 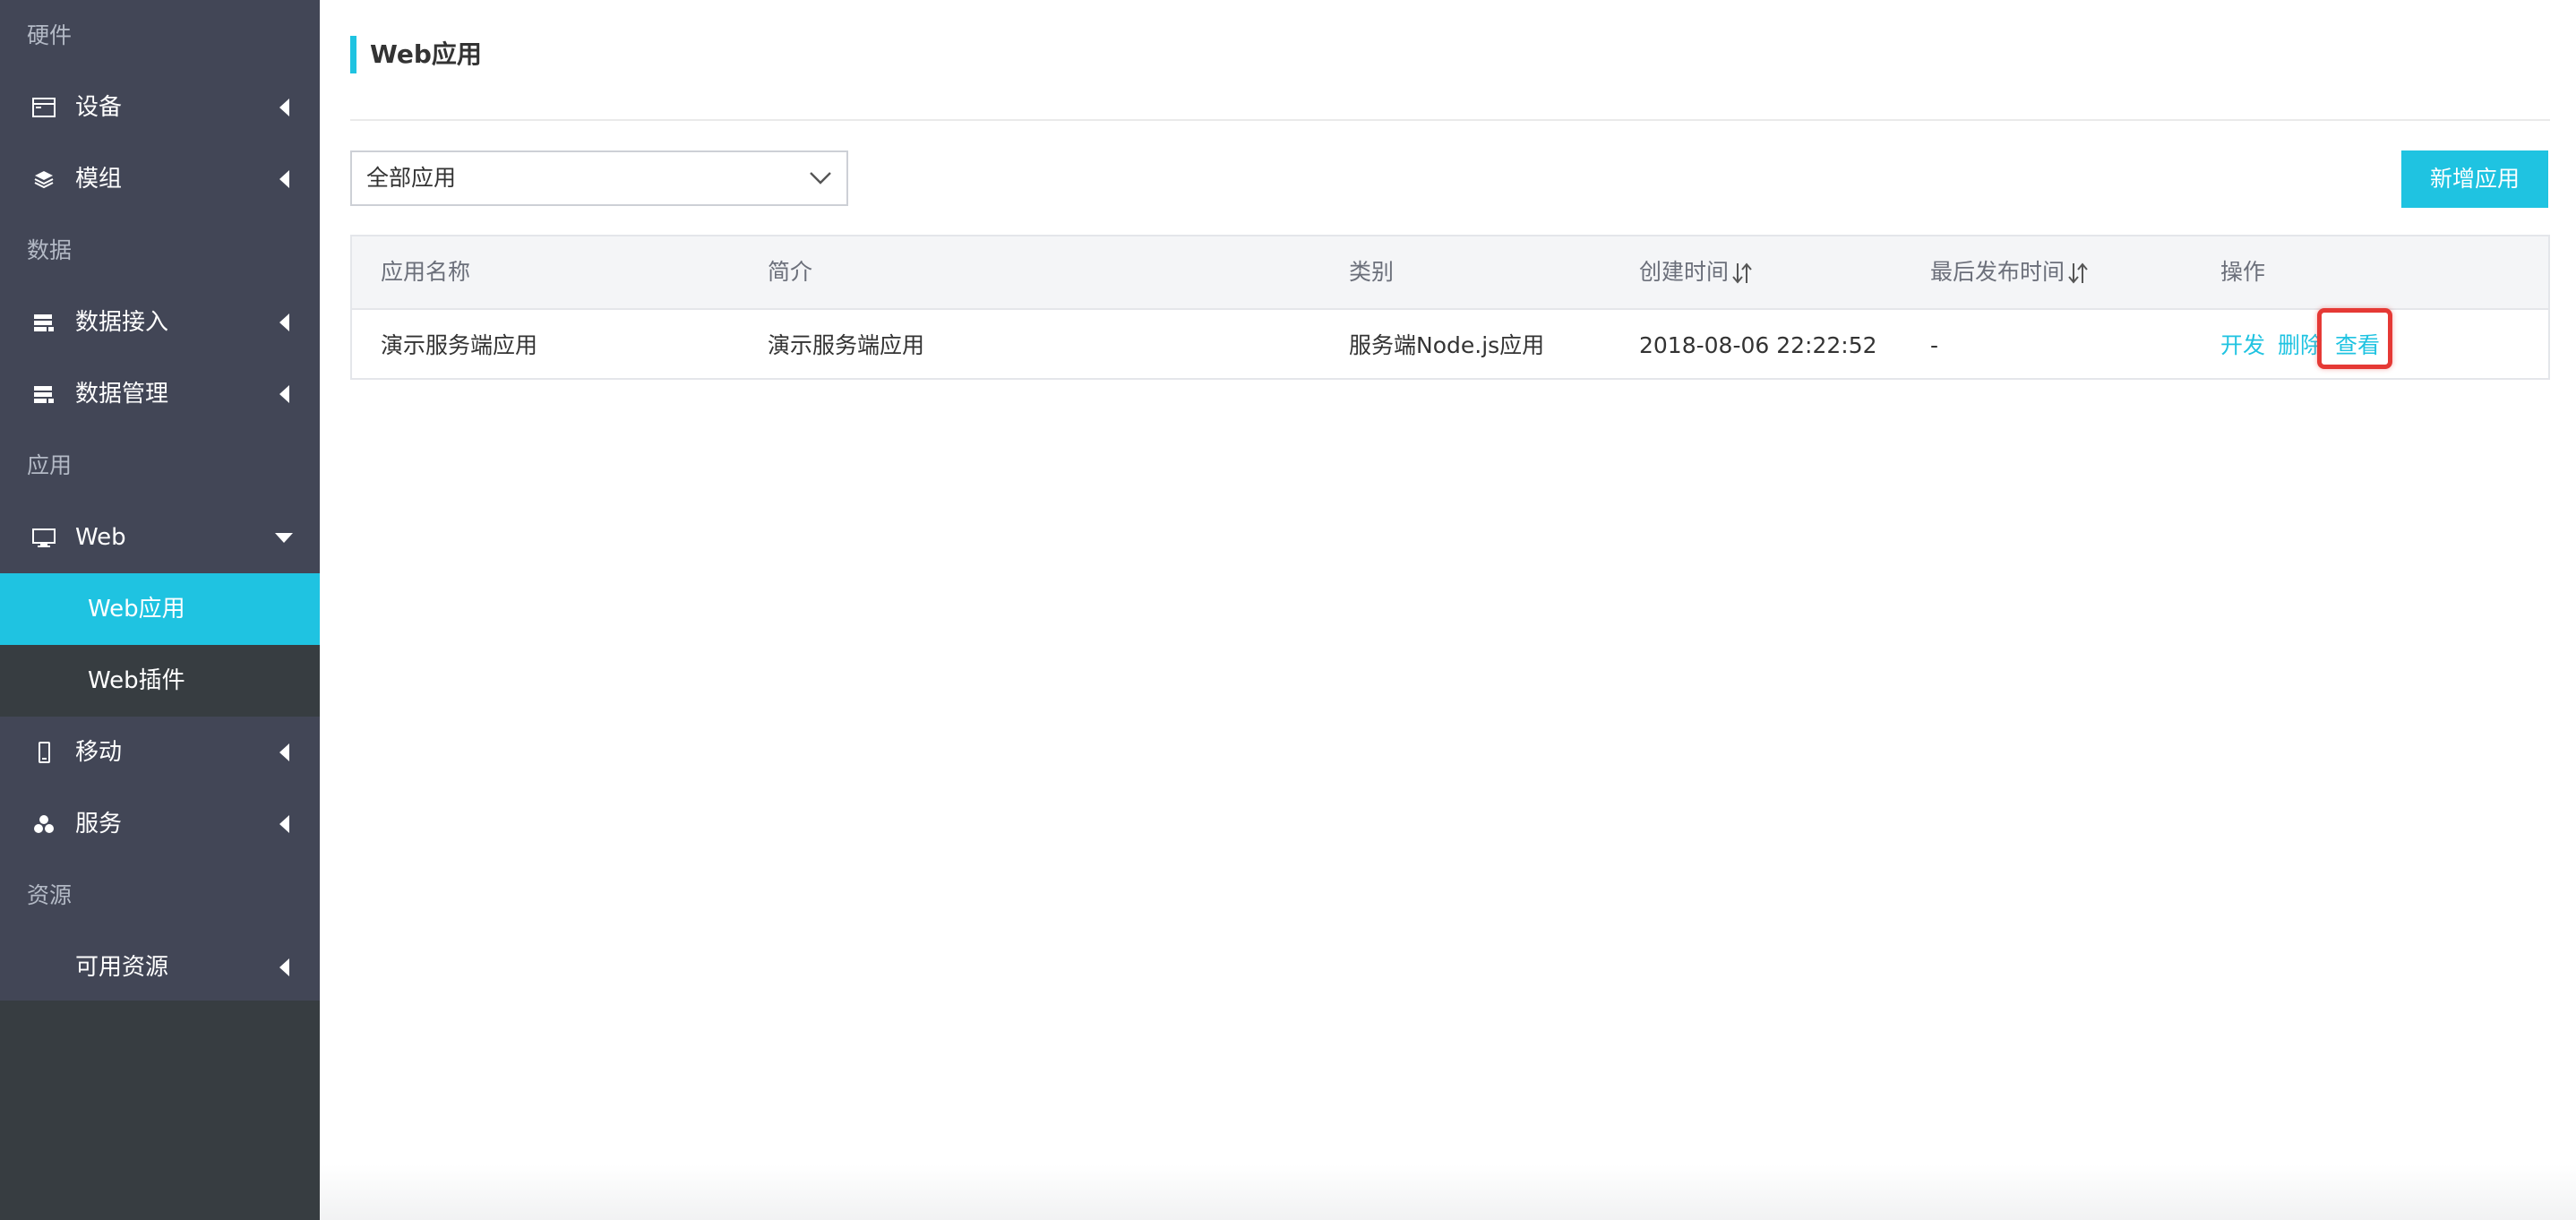 What do you see at coordinates (44, 753) in the screenshot?
I see `mobile-icon` at bounding box center [44, 753].